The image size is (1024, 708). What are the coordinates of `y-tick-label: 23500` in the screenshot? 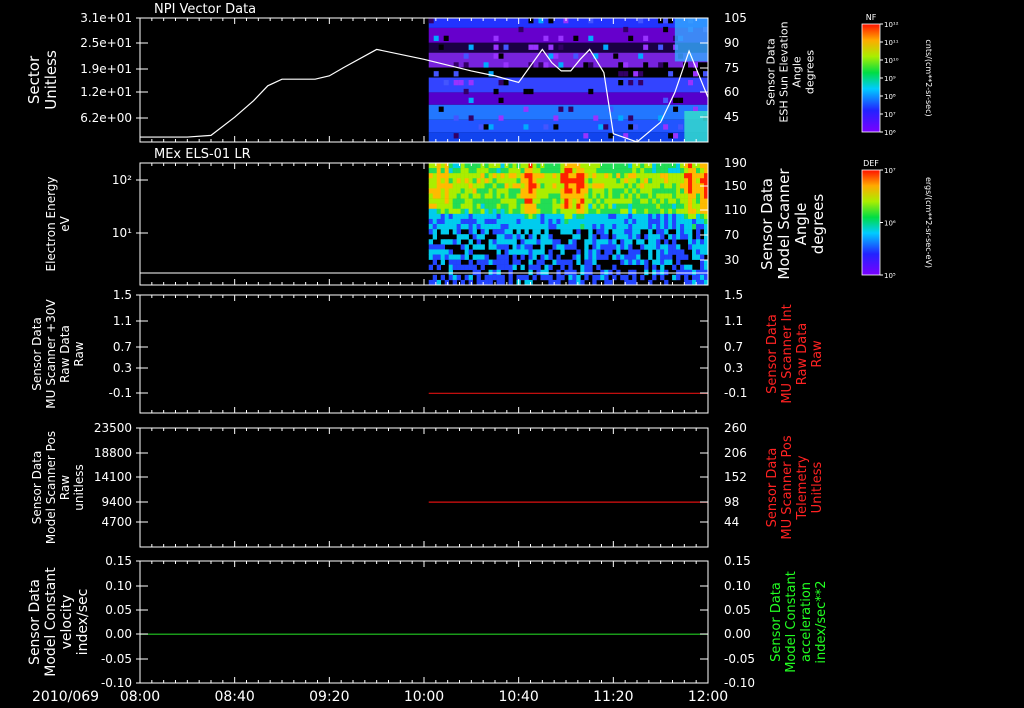 It's located at (113, 428).